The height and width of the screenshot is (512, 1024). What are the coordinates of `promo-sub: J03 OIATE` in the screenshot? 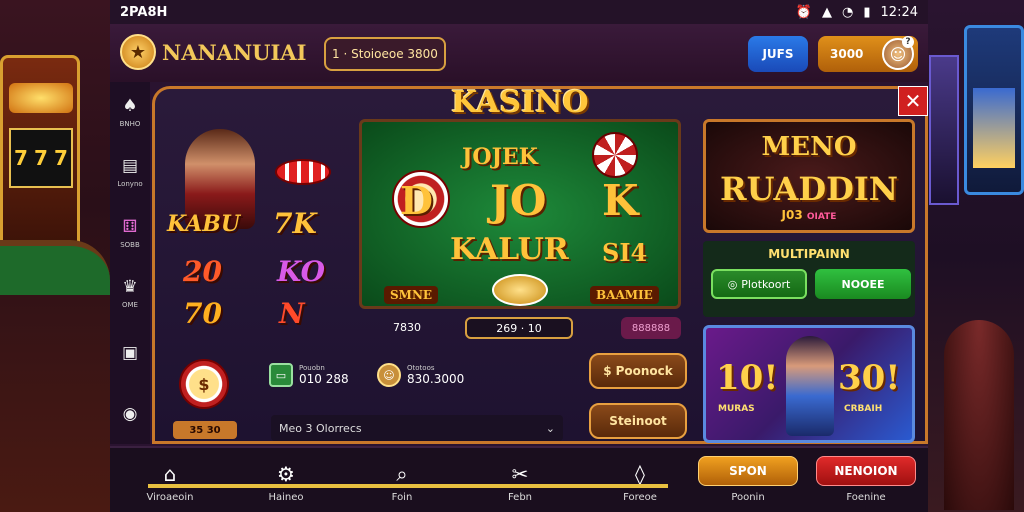 It's located at (809, 215).